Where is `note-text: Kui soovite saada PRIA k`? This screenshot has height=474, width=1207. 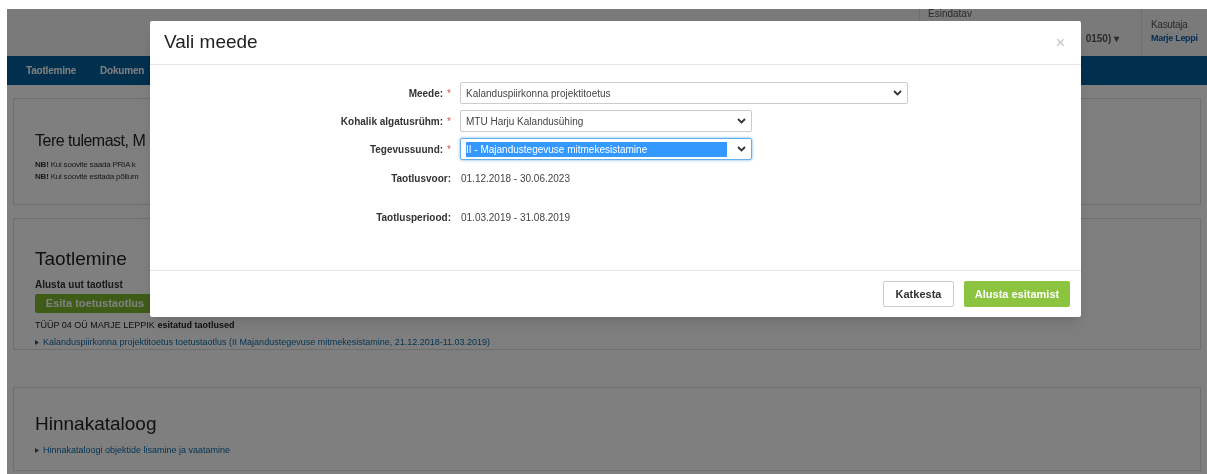 note-text: Kui soovite saada PRIA k is located at coordinates (93, 165).